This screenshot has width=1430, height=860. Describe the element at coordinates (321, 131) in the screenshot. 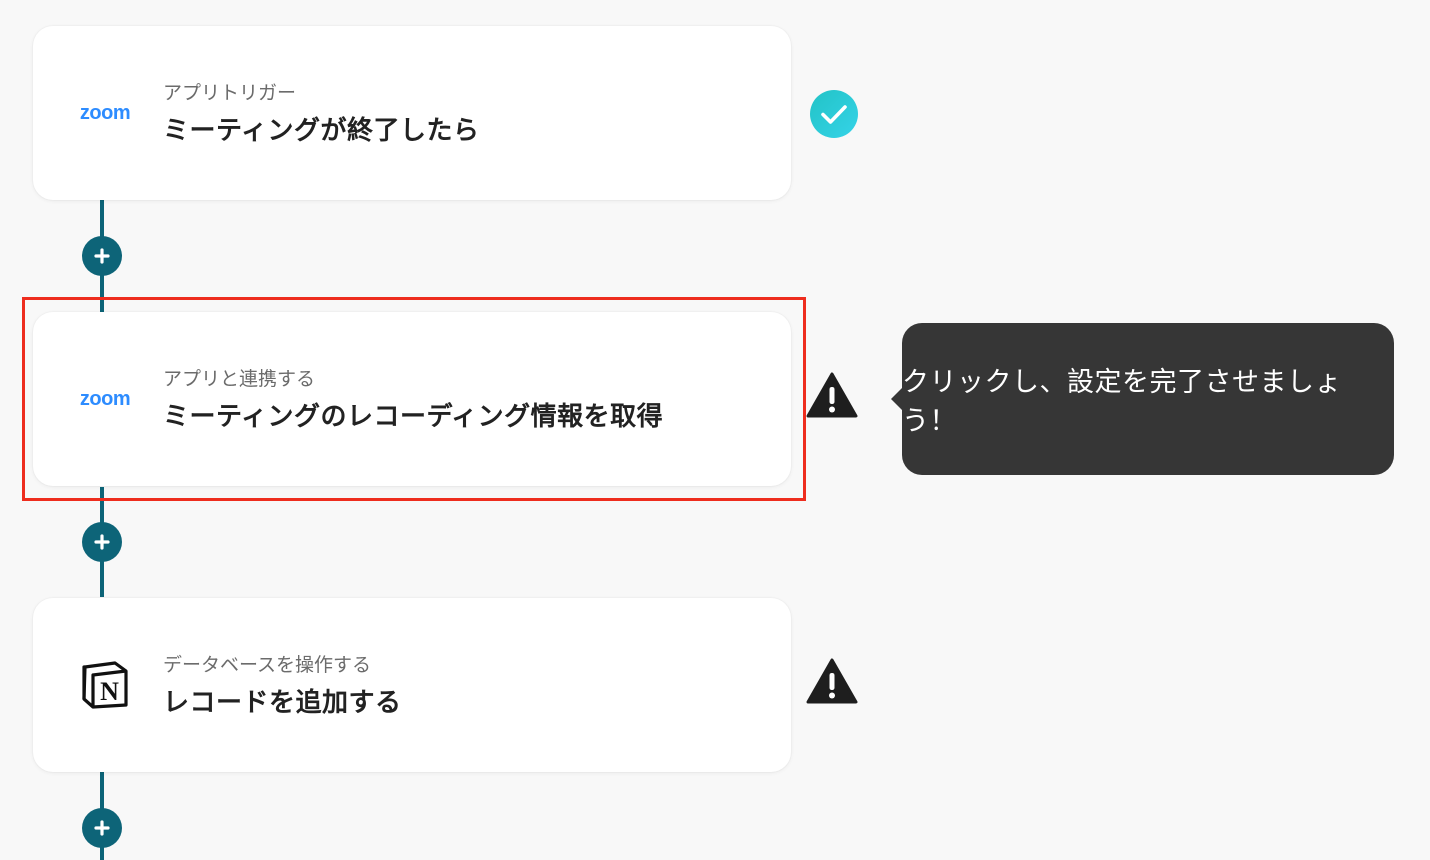

I see `step-title: ミーティングが終了したら` at that location.